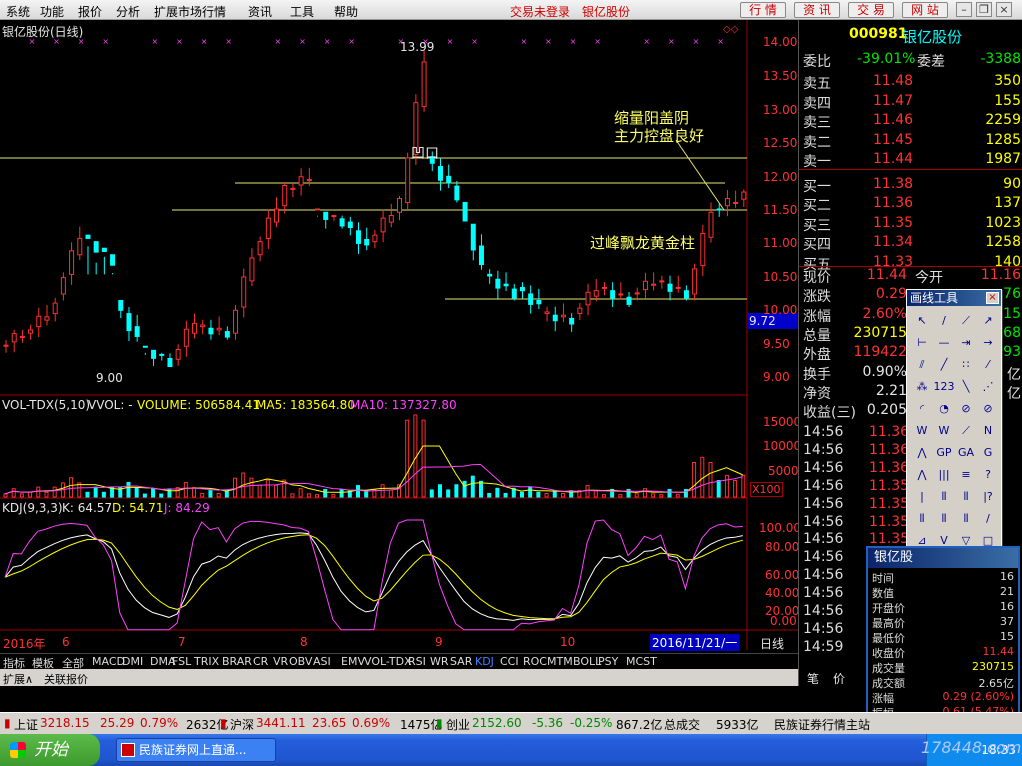  What do you see at coordinates (132, 661) in the screenshot?
I see `tab-dmi: DMI` at bounding box center [132, 661].